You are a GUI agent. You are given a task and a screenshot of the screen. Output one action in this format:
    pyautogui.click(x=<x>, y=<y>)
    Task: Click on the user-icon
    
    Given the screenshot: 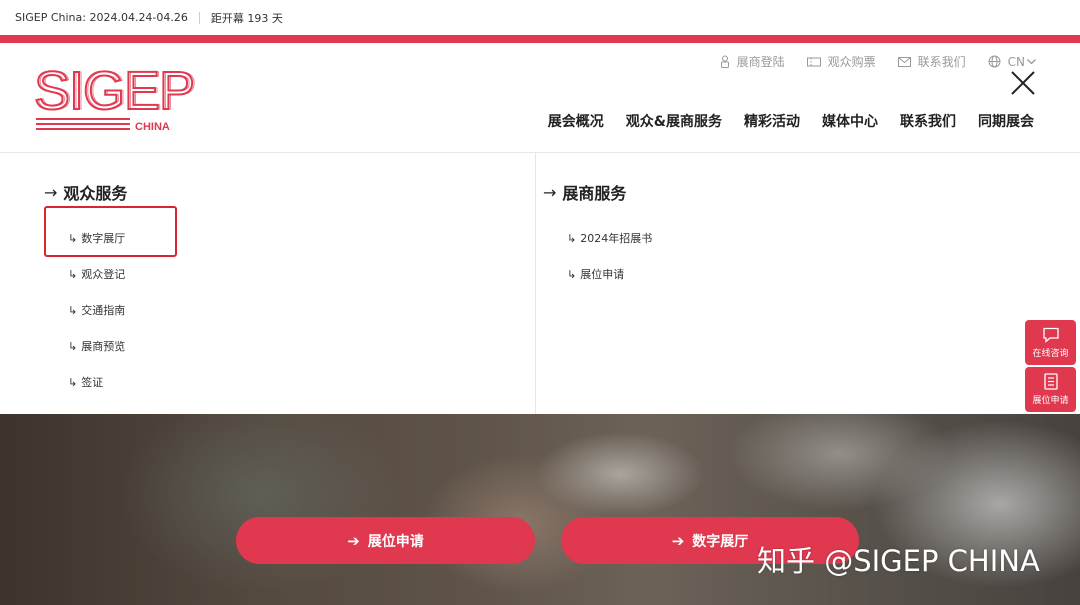 What is the action you would take?
    pyautogui.click(x=724, y=61)
    